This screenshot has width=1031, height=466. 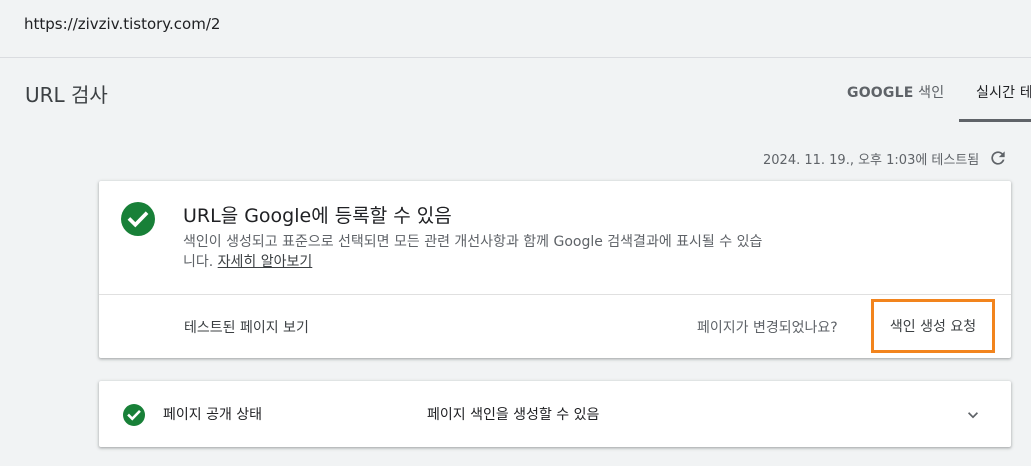 What do you see at coordinates (66, 95) in the screenshot?
I see `page-title: URL 검사` at bounding box center [66, 95].